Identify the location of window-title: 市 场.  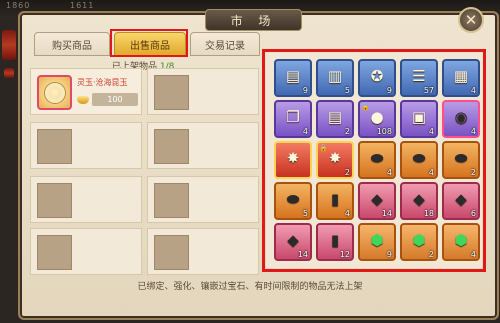
(253, 20).